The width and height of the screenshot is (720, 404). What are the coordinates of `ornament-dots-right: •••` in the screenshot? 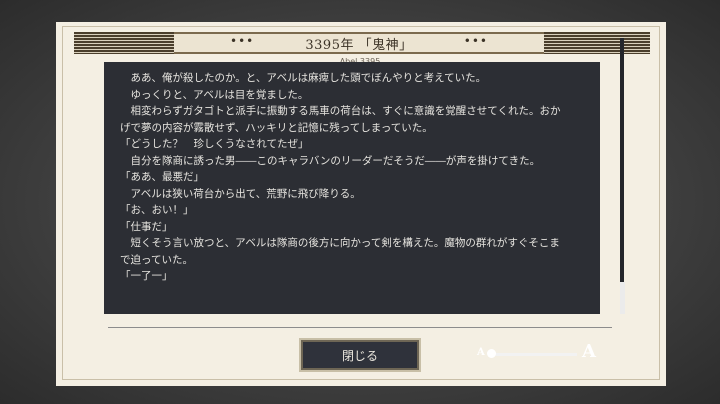 It's located at (475, 41).